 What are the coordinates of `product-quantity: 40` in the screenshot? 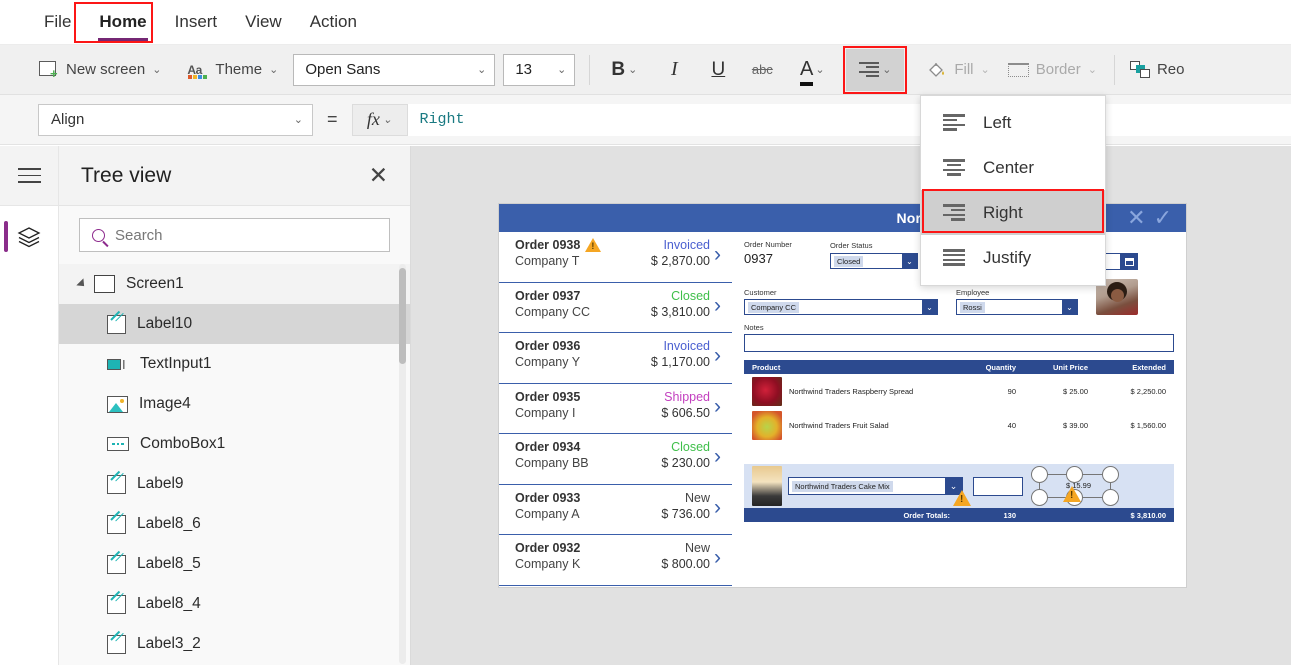 It's located at (1011, 425).